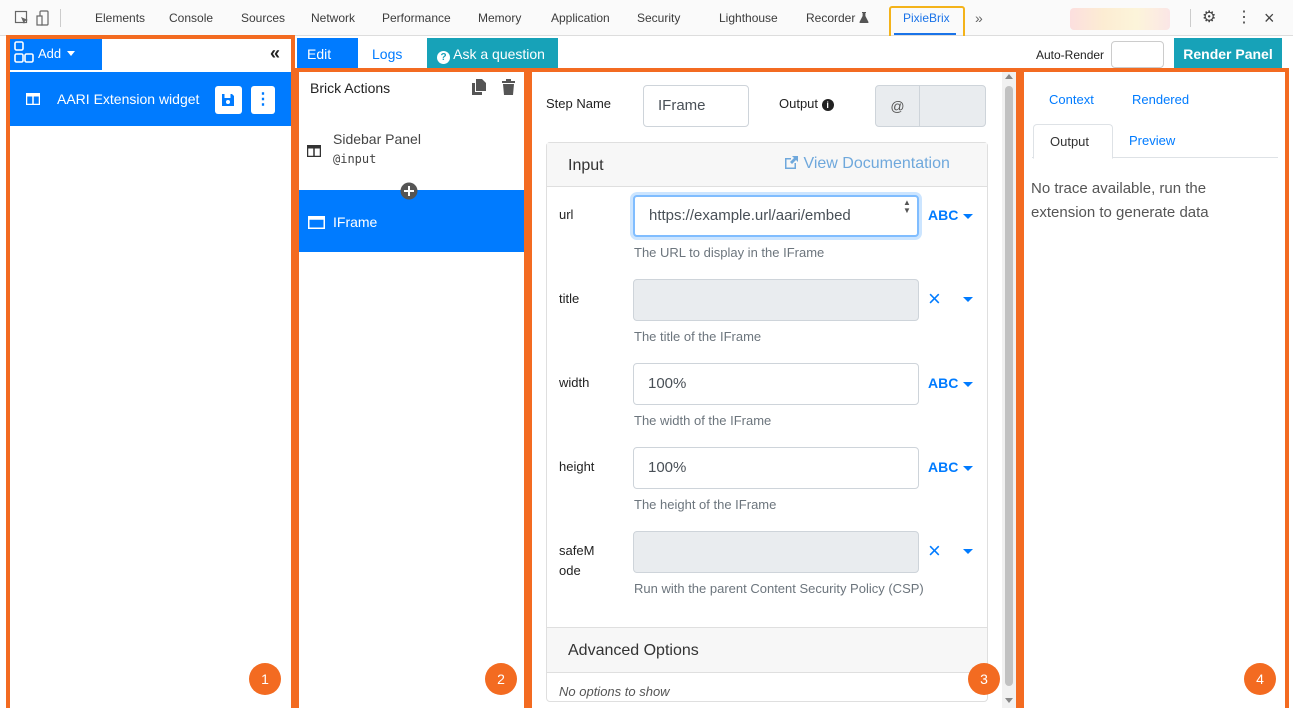 This screenshot has width=1293, height=708. What do you see at coordinates (411, 150) in the screenshot?
I see `brick-item-sidebar-panel: Sidebar Panel @input` at bounding box center [411, 150].